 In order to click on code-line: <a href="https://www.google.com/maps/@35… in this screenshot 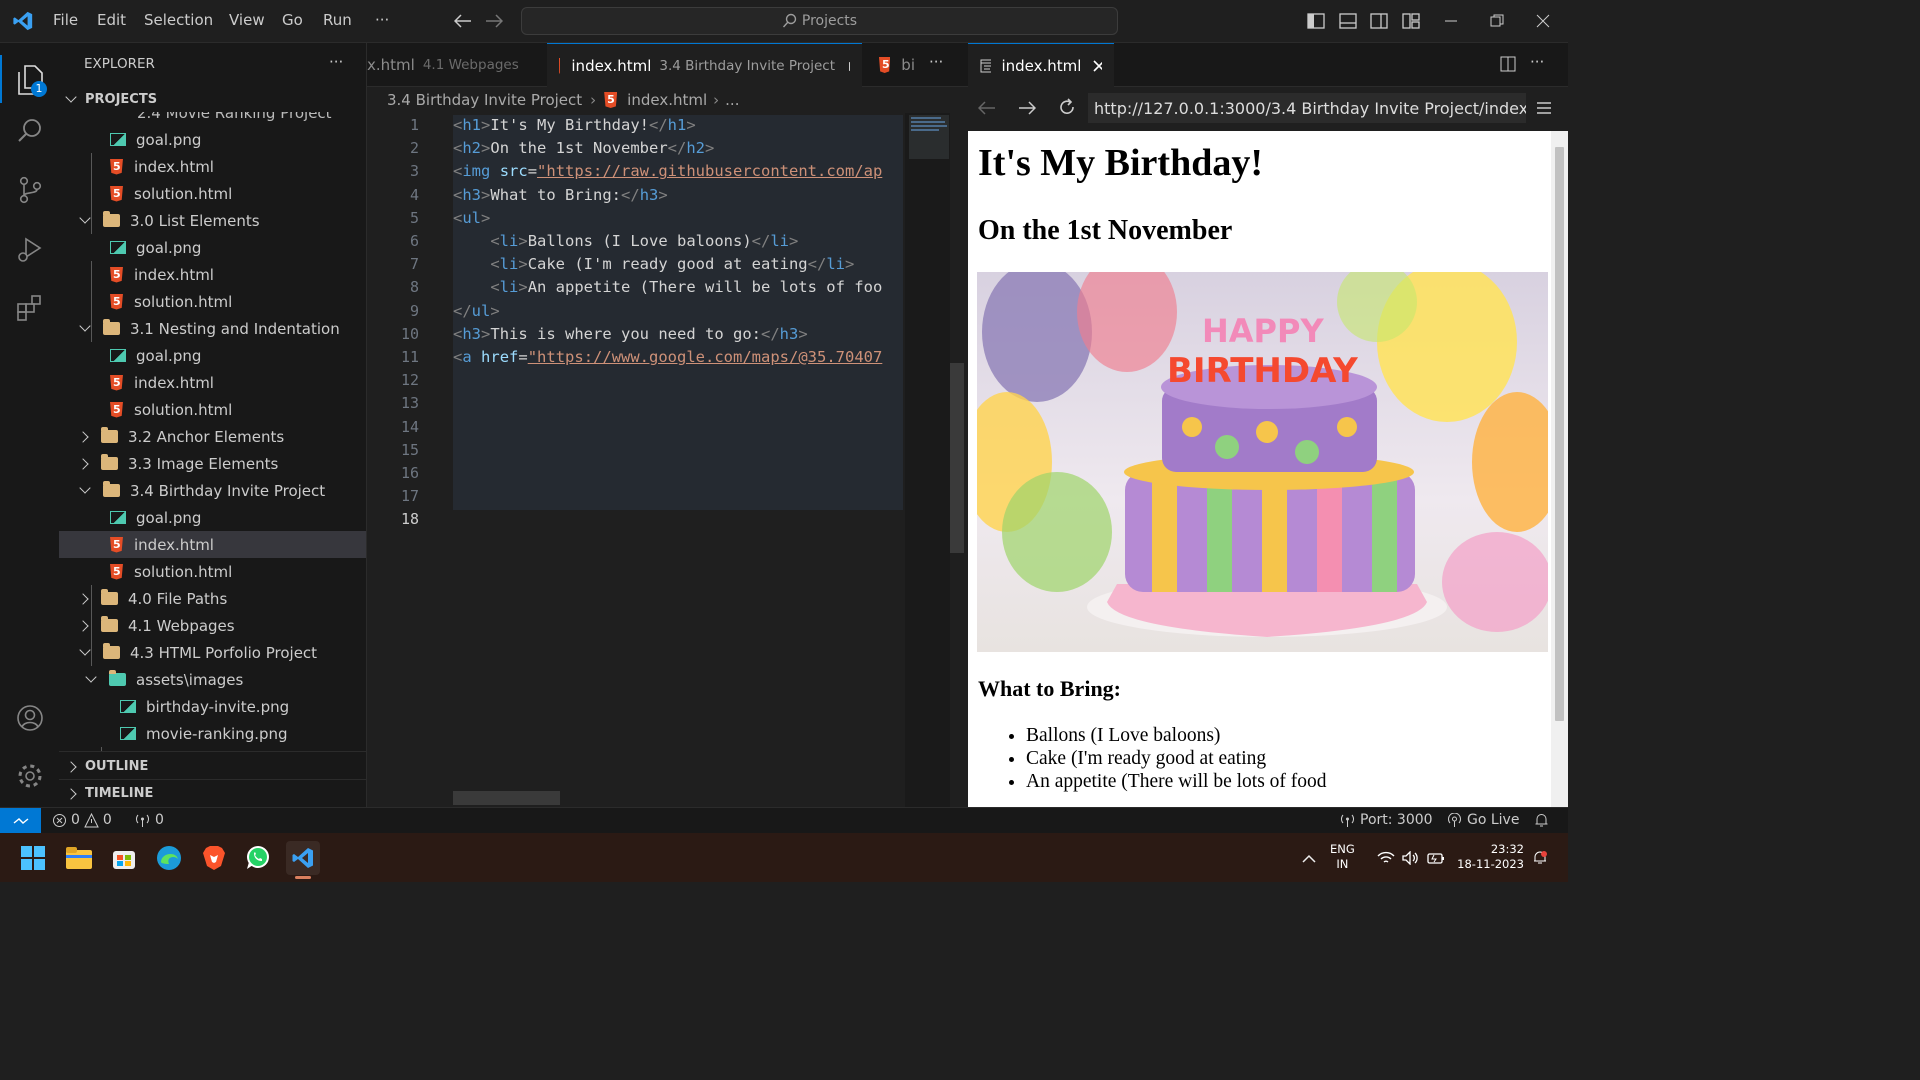, I will do `click(667, 357)`.